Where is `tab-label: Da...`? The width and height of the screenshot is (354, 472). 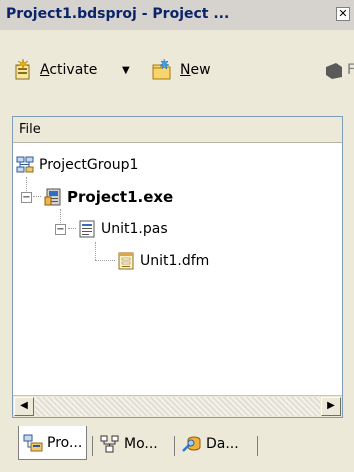
tab-label: Da... is located at coordinates (222, 444).